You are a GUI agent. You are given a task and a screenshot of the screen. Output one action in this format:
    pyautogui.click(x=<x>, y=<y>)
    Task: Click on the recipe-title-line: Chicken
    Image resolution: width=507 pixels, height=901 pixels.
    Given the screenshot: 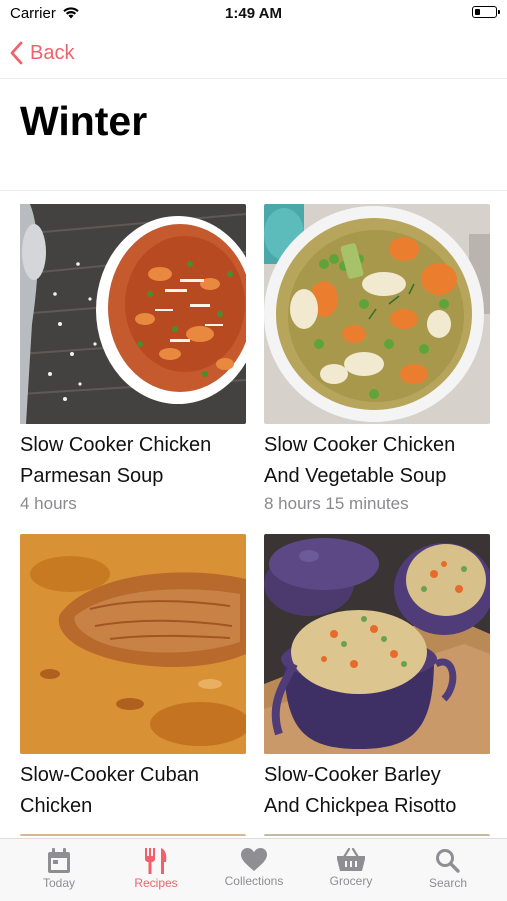 What is the action you would take?
    pyautogui.click(x=56, y=806)
    